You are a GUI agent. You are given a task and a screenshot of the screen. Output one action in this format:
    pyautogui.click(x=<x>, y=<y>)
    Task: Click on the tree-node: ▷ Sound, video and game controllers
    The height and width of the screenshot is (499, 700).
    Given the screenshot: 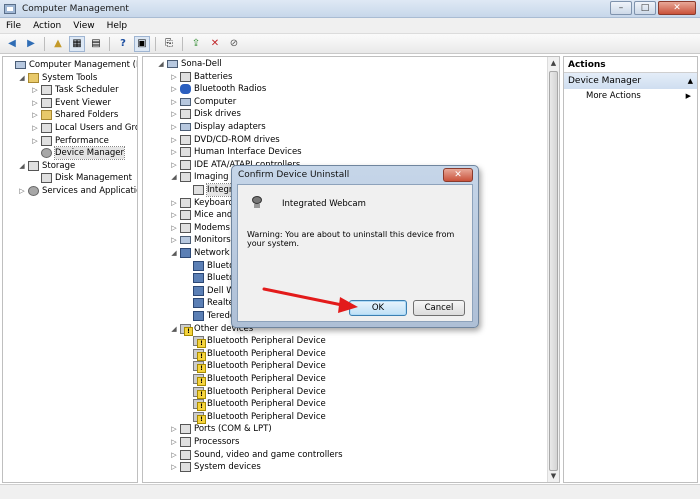 What is the action you would take?
    pyautogui.click(x=256, y=455)
    